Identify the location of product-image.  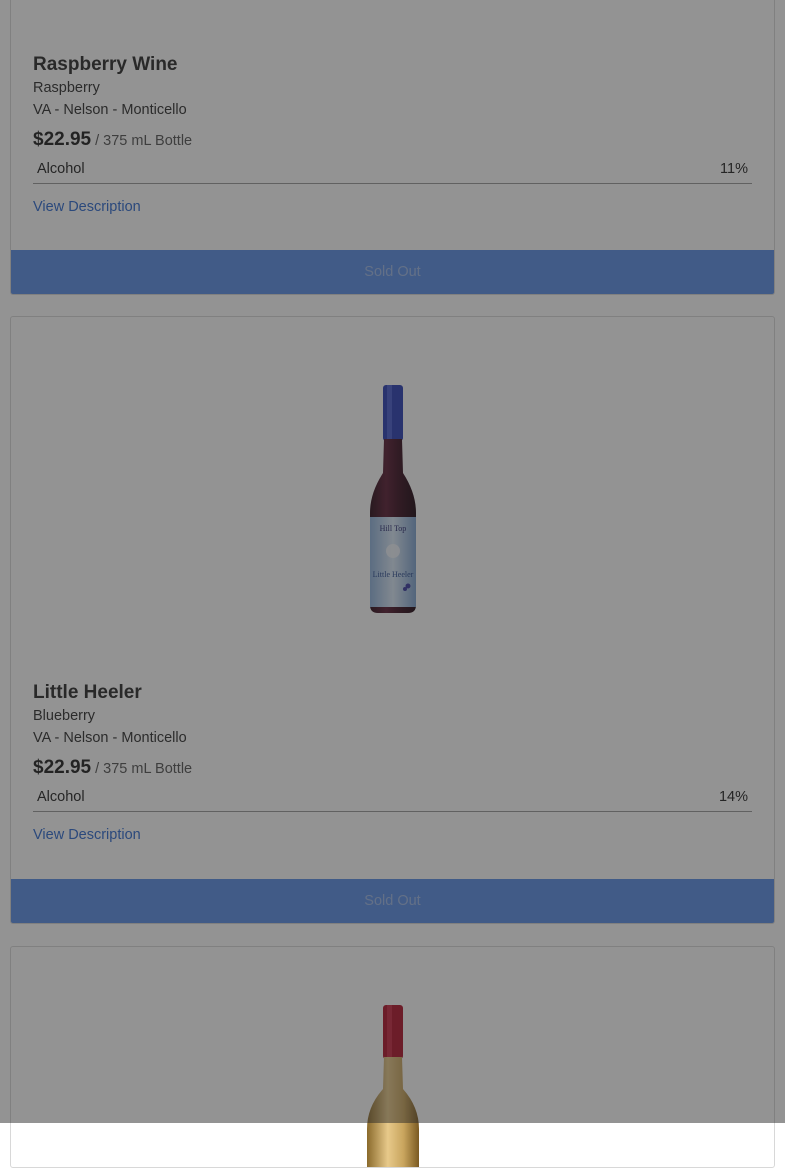
(392, 1084).